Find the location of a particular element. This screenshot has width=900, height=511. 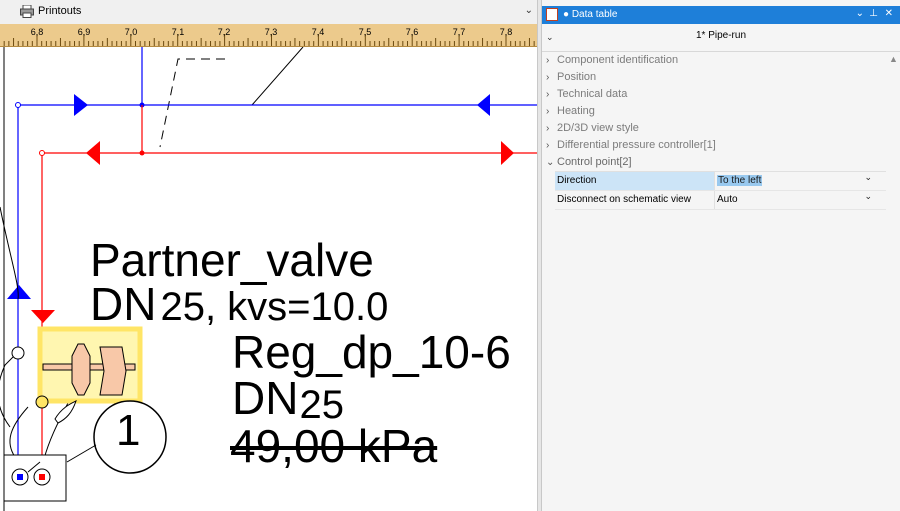

supply-arrow-right-icon is located at coordinates (81, 105).